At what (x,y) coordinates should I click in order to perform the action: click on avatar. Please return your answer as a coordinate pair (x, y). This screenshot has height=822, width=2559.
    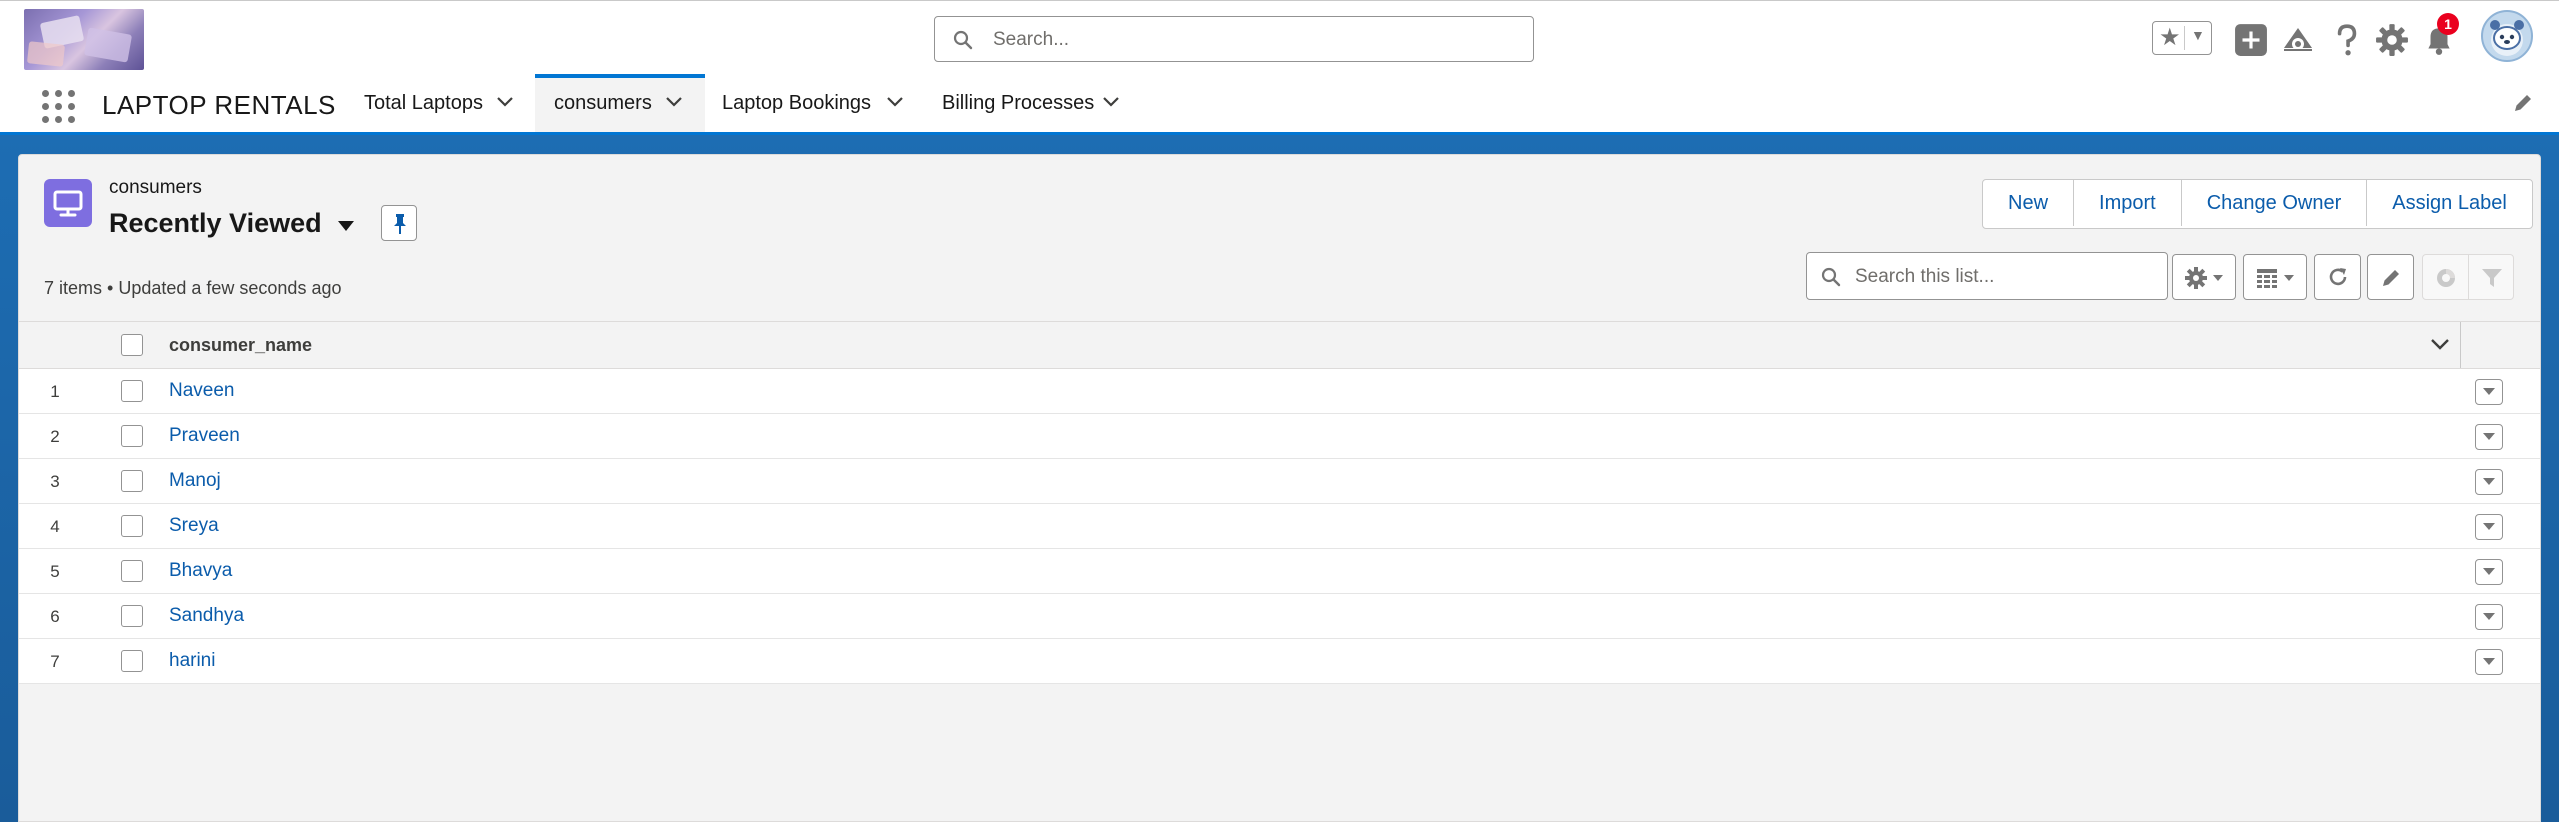
    Looking at the image, I should click on (2507, 36).